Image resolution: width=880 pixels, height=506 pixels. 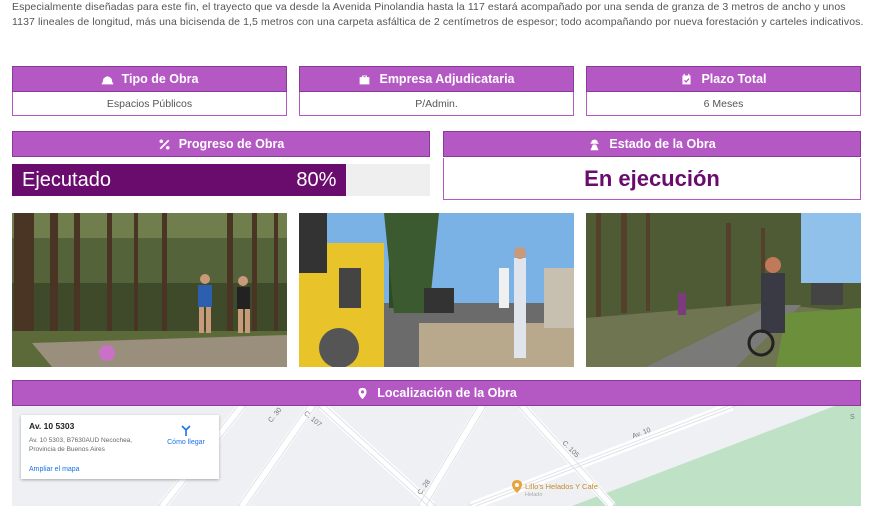 I want to click on card-empresa-adjudicataria: Empresa Adjudicataria P/Admin., so click(x=436, y=91).